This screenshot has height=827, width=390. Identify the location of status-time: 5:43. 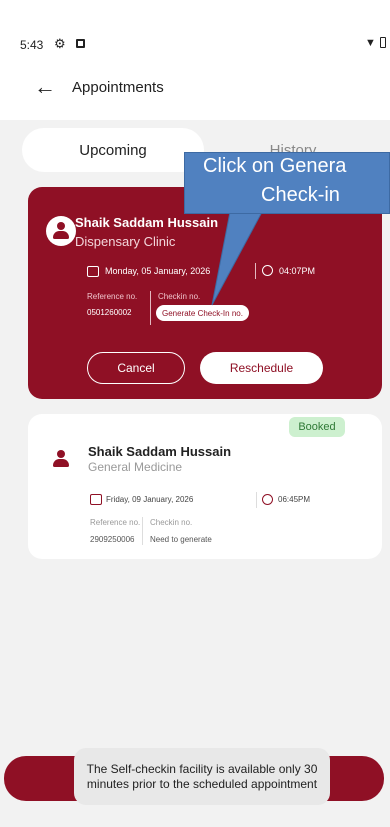
(32, 45).